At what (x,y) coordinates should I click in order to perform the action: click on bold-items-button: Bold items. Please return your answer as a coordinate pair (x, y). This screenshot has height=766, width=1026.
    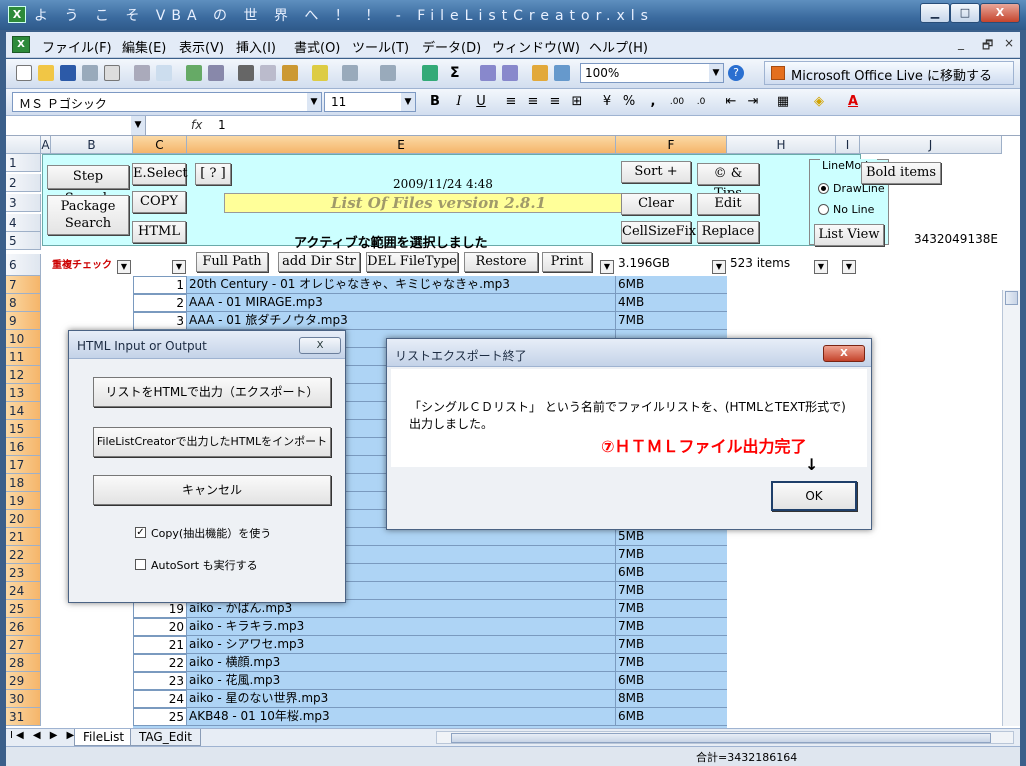
    Looking at the image, I should click on (901, 173).